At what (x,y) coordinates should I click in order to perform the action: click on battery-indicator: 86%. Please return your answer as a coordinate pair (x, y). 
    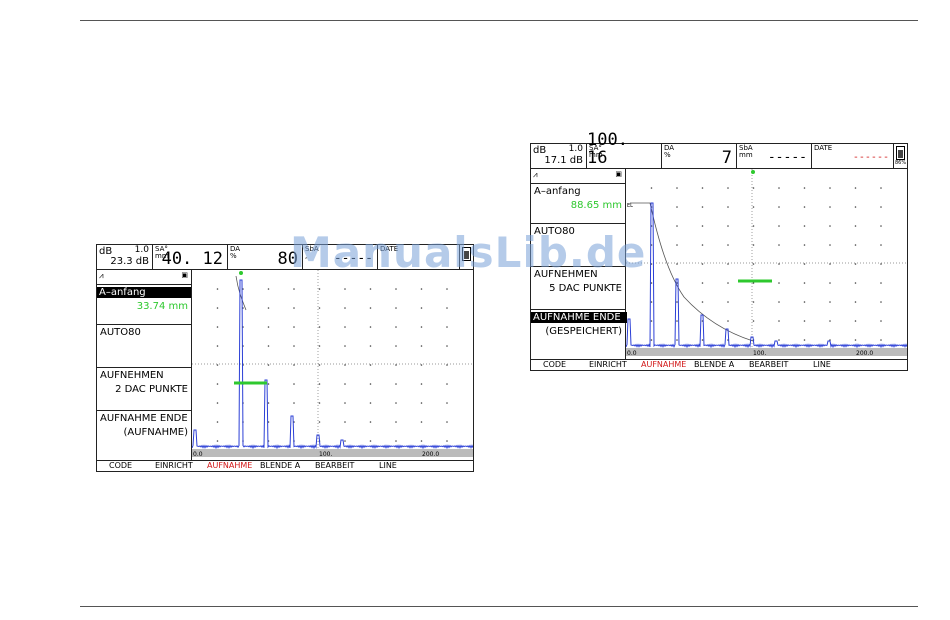
    Looking at the image, I should click on (900, 156).